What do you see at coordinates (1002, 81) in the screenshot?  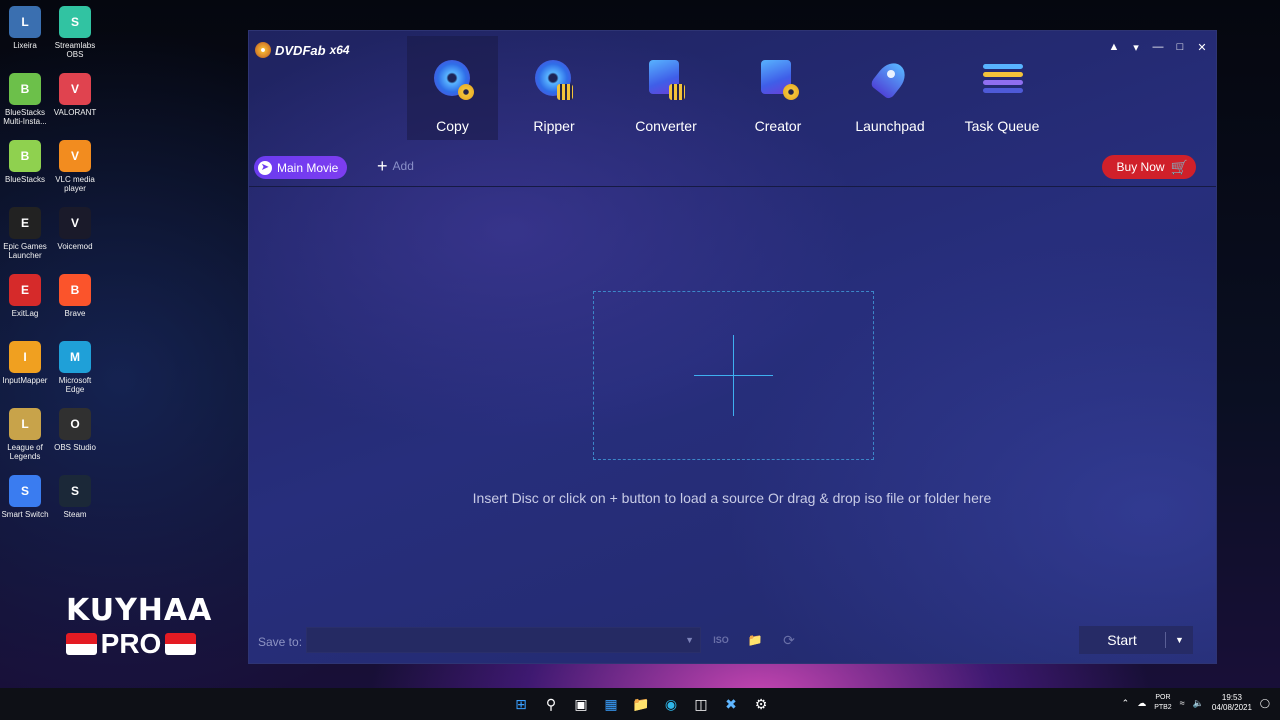 I see `task-queue-icon` at bounding box center [1002, 81].